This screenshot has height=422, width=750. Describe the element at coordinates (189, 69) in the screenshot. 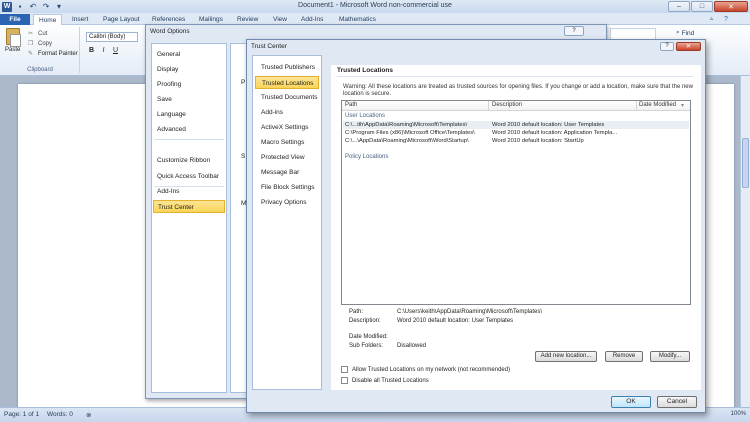

I see `wo-nav-display: Display` at that location.